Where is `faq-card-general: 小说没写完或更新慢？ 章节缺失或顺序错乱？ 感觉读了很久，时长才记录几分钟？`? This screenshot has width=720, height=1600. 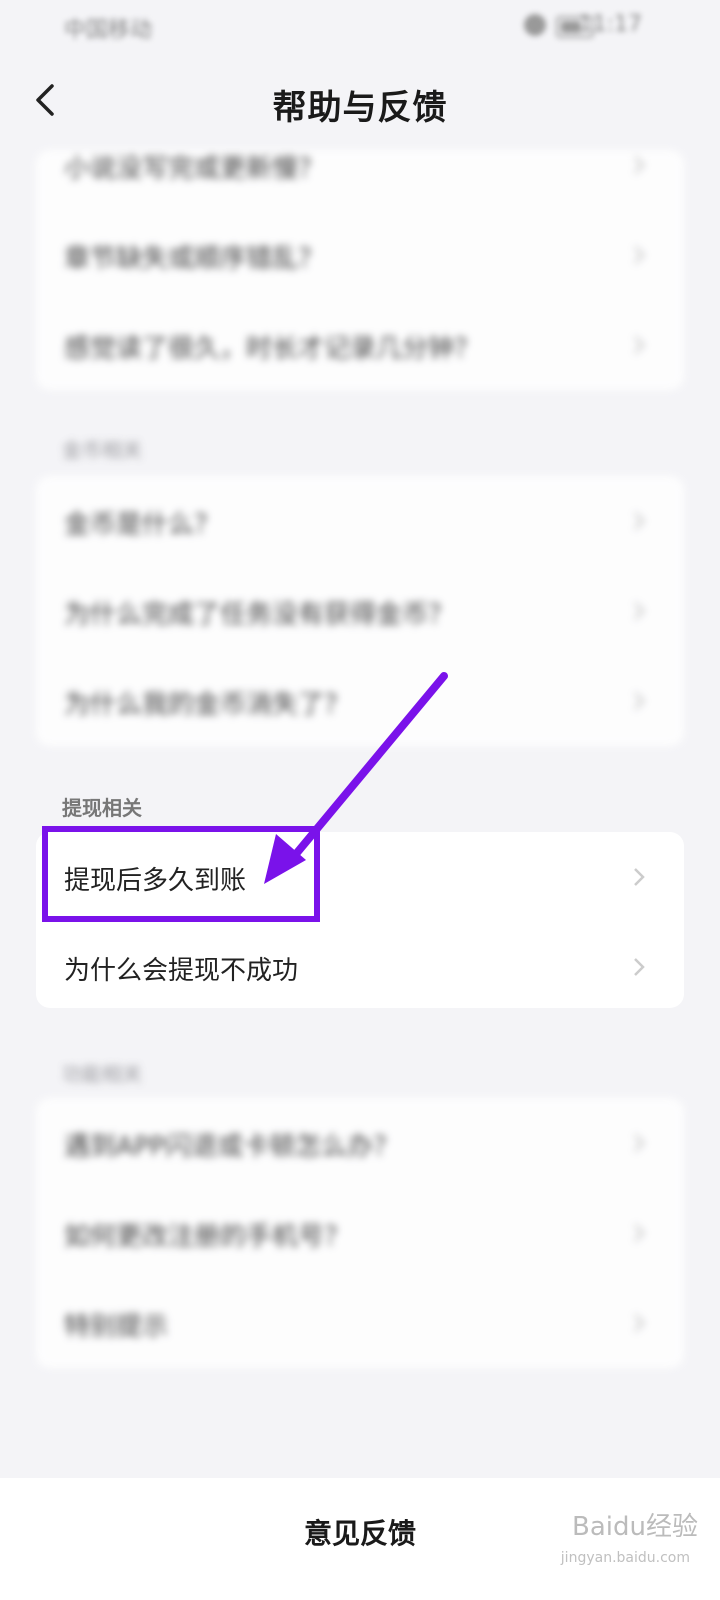 faq-card-general: 小说没写完或更新慢？ 章节缺失或顺序错乱？ 感觉读了很久，时长才记录几分钟？ is located at coordinates (360, 270).